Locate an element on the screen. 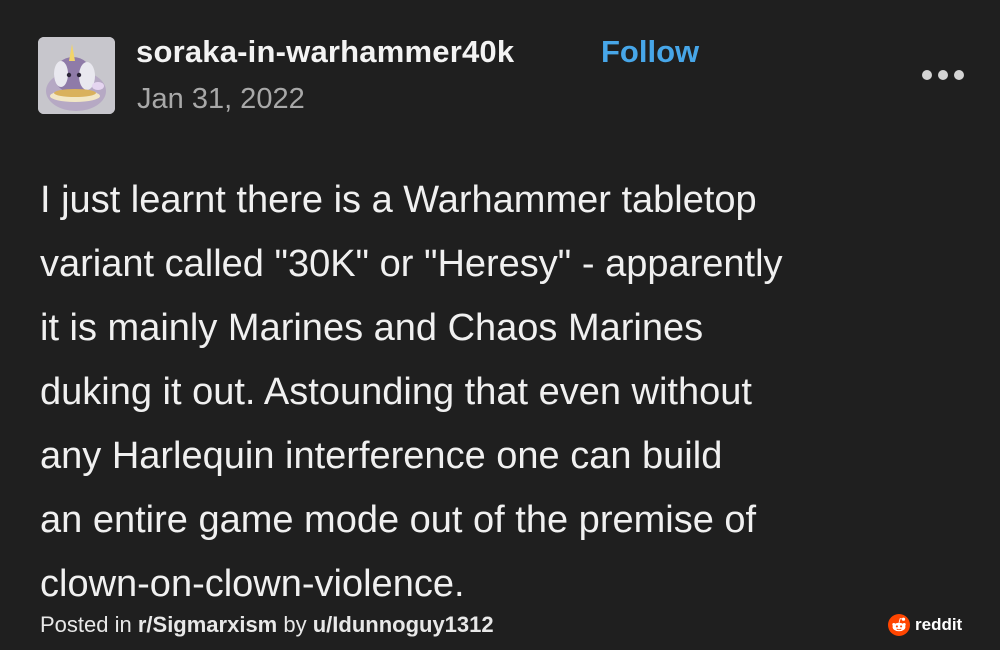 The image size is (1000, 650). reddit-user-link: u/Idunnoguy1312 is located at coordinates (403, 624).